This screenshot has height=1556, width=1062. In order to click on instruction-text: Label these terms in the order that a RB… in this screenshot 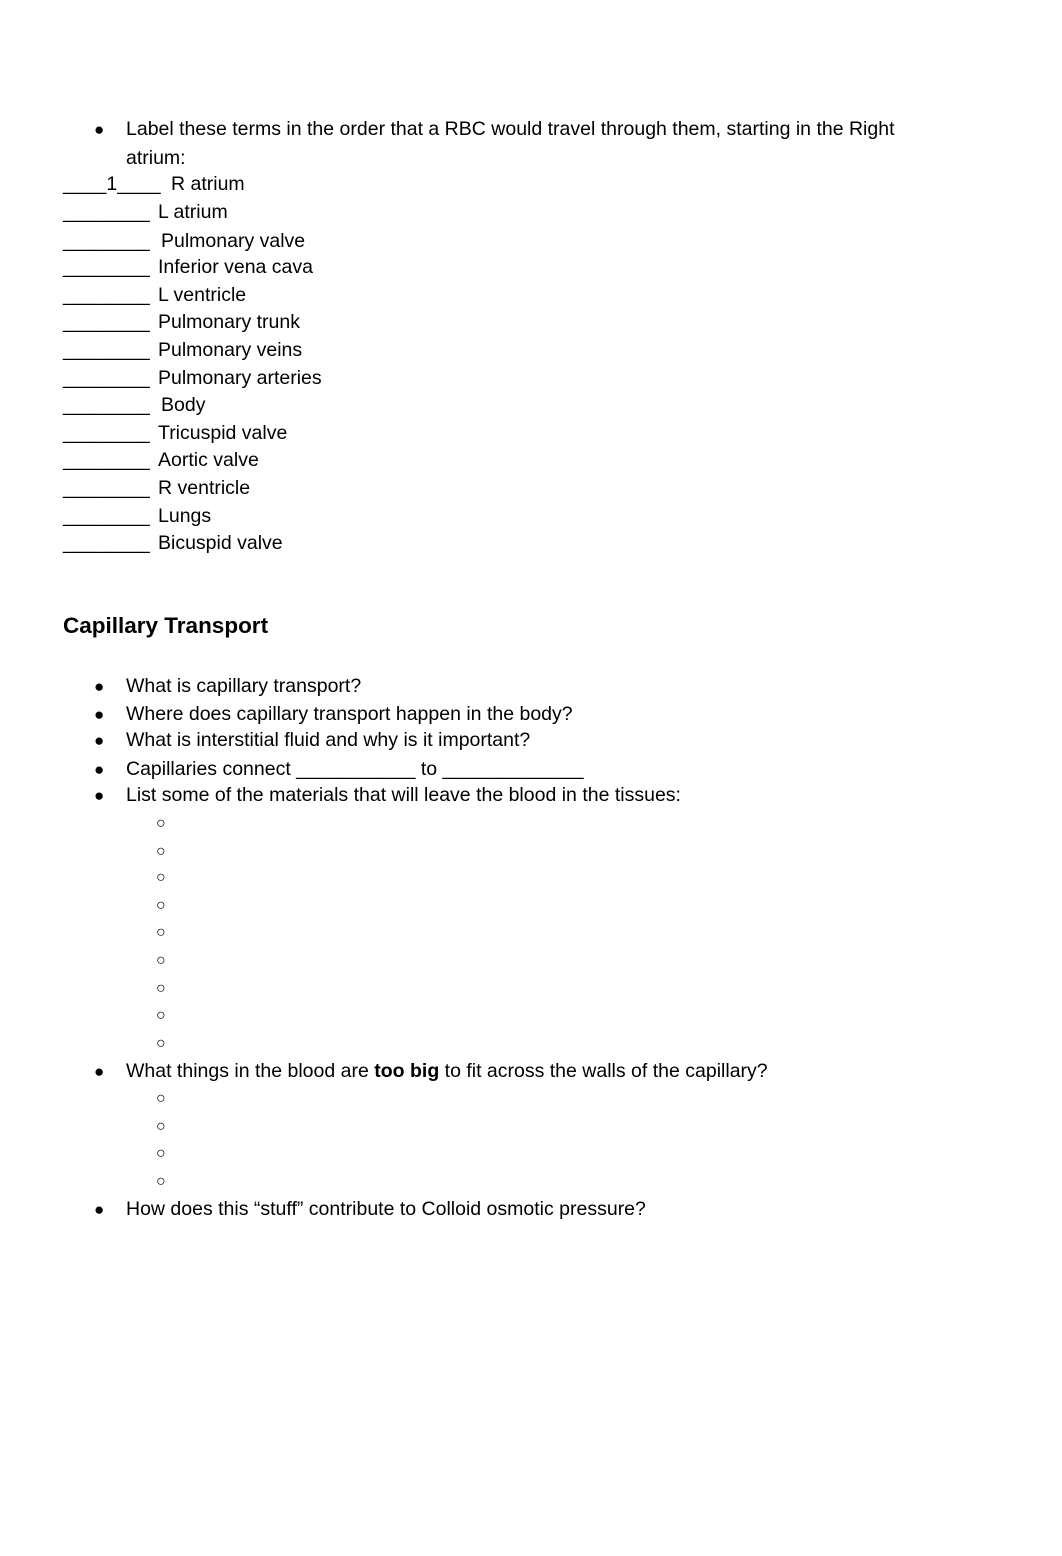, I will do `click(510, 129)`.